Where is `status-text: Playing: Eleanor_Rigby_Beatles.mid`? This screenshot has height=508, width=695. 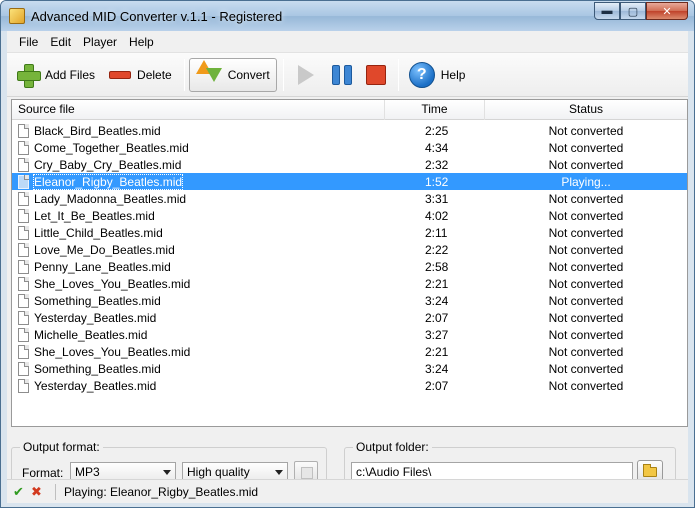
status-text: Playing: Eleanor_Rigby_Beatles.mid is located at coordinates (161, 491).